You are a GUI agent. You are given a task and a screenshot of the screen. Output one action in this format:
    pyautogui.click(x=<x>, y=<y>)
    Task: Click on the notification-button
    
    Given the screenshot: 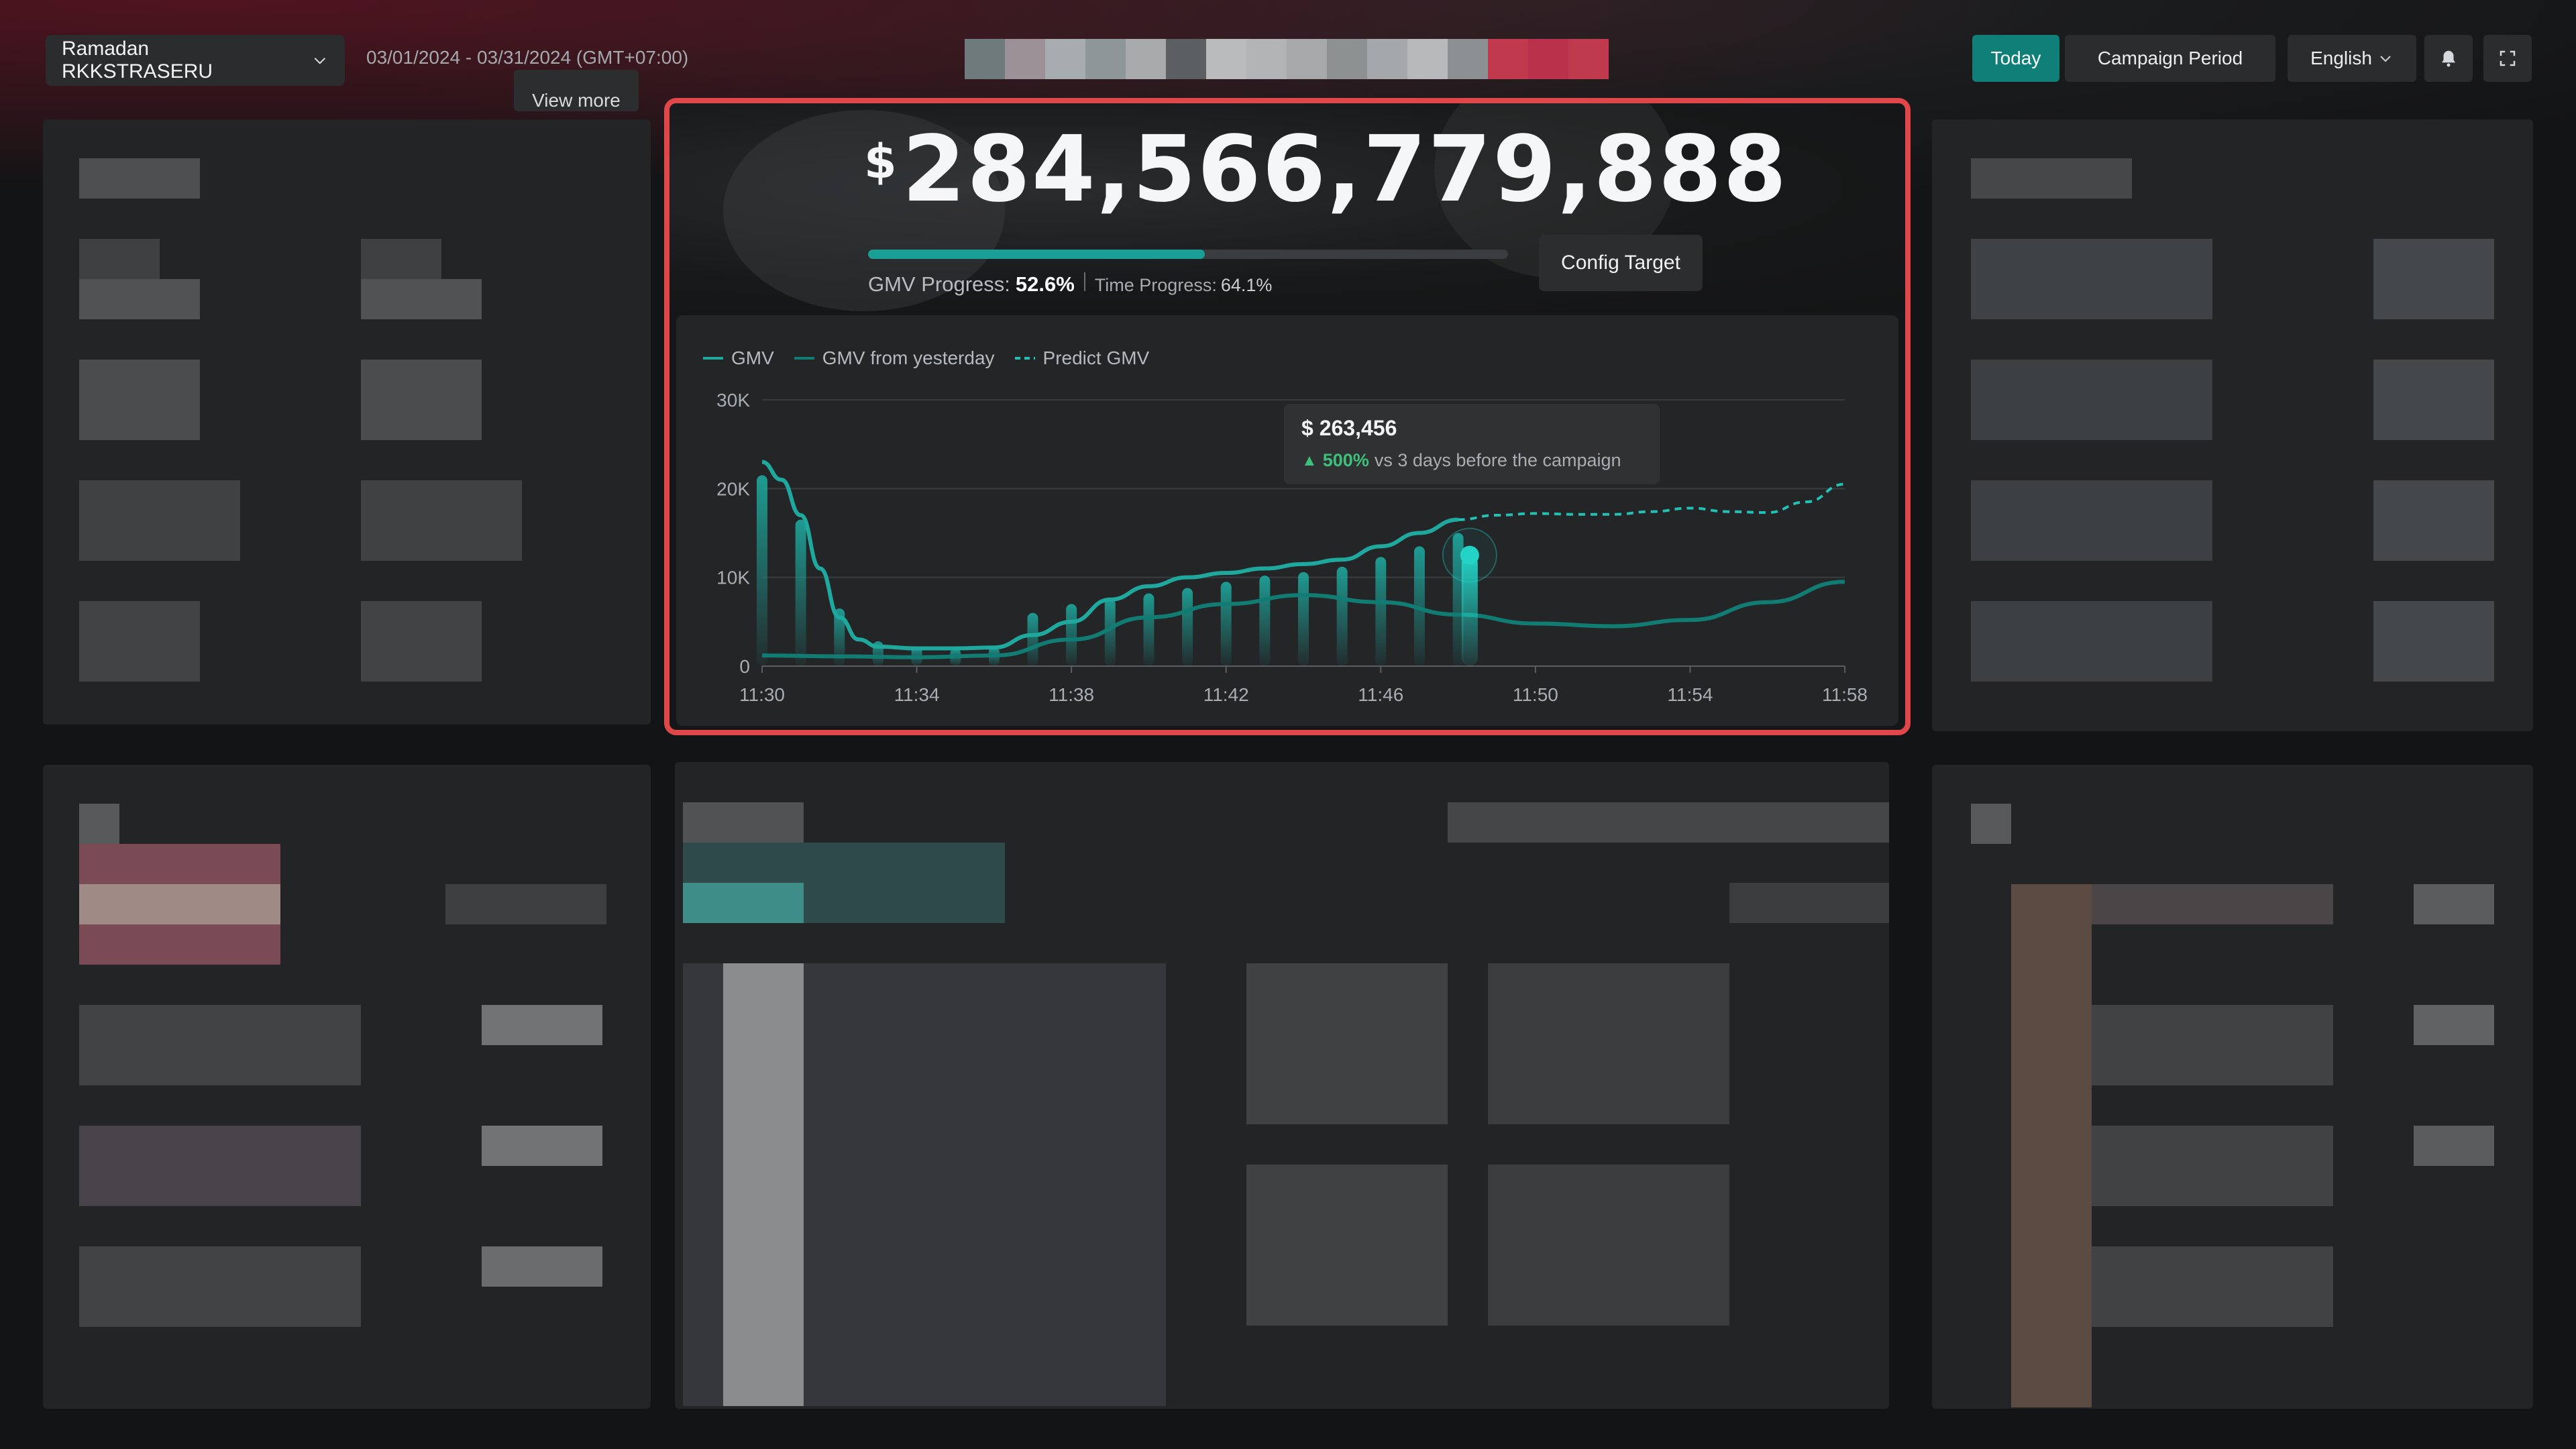 What is the action you would take?
    pyautogui.click(x=2448, y=58)
    